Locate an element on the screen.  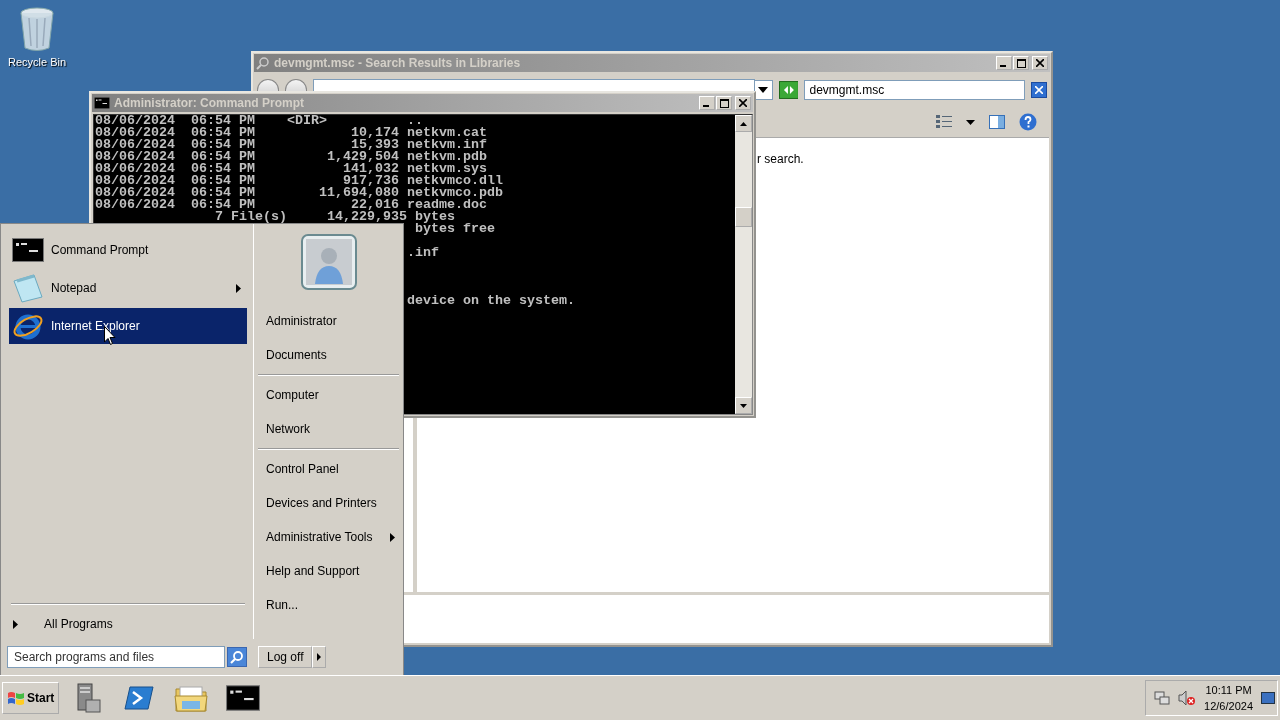
place-item: Control Panel is located at coordinates (328, 469).